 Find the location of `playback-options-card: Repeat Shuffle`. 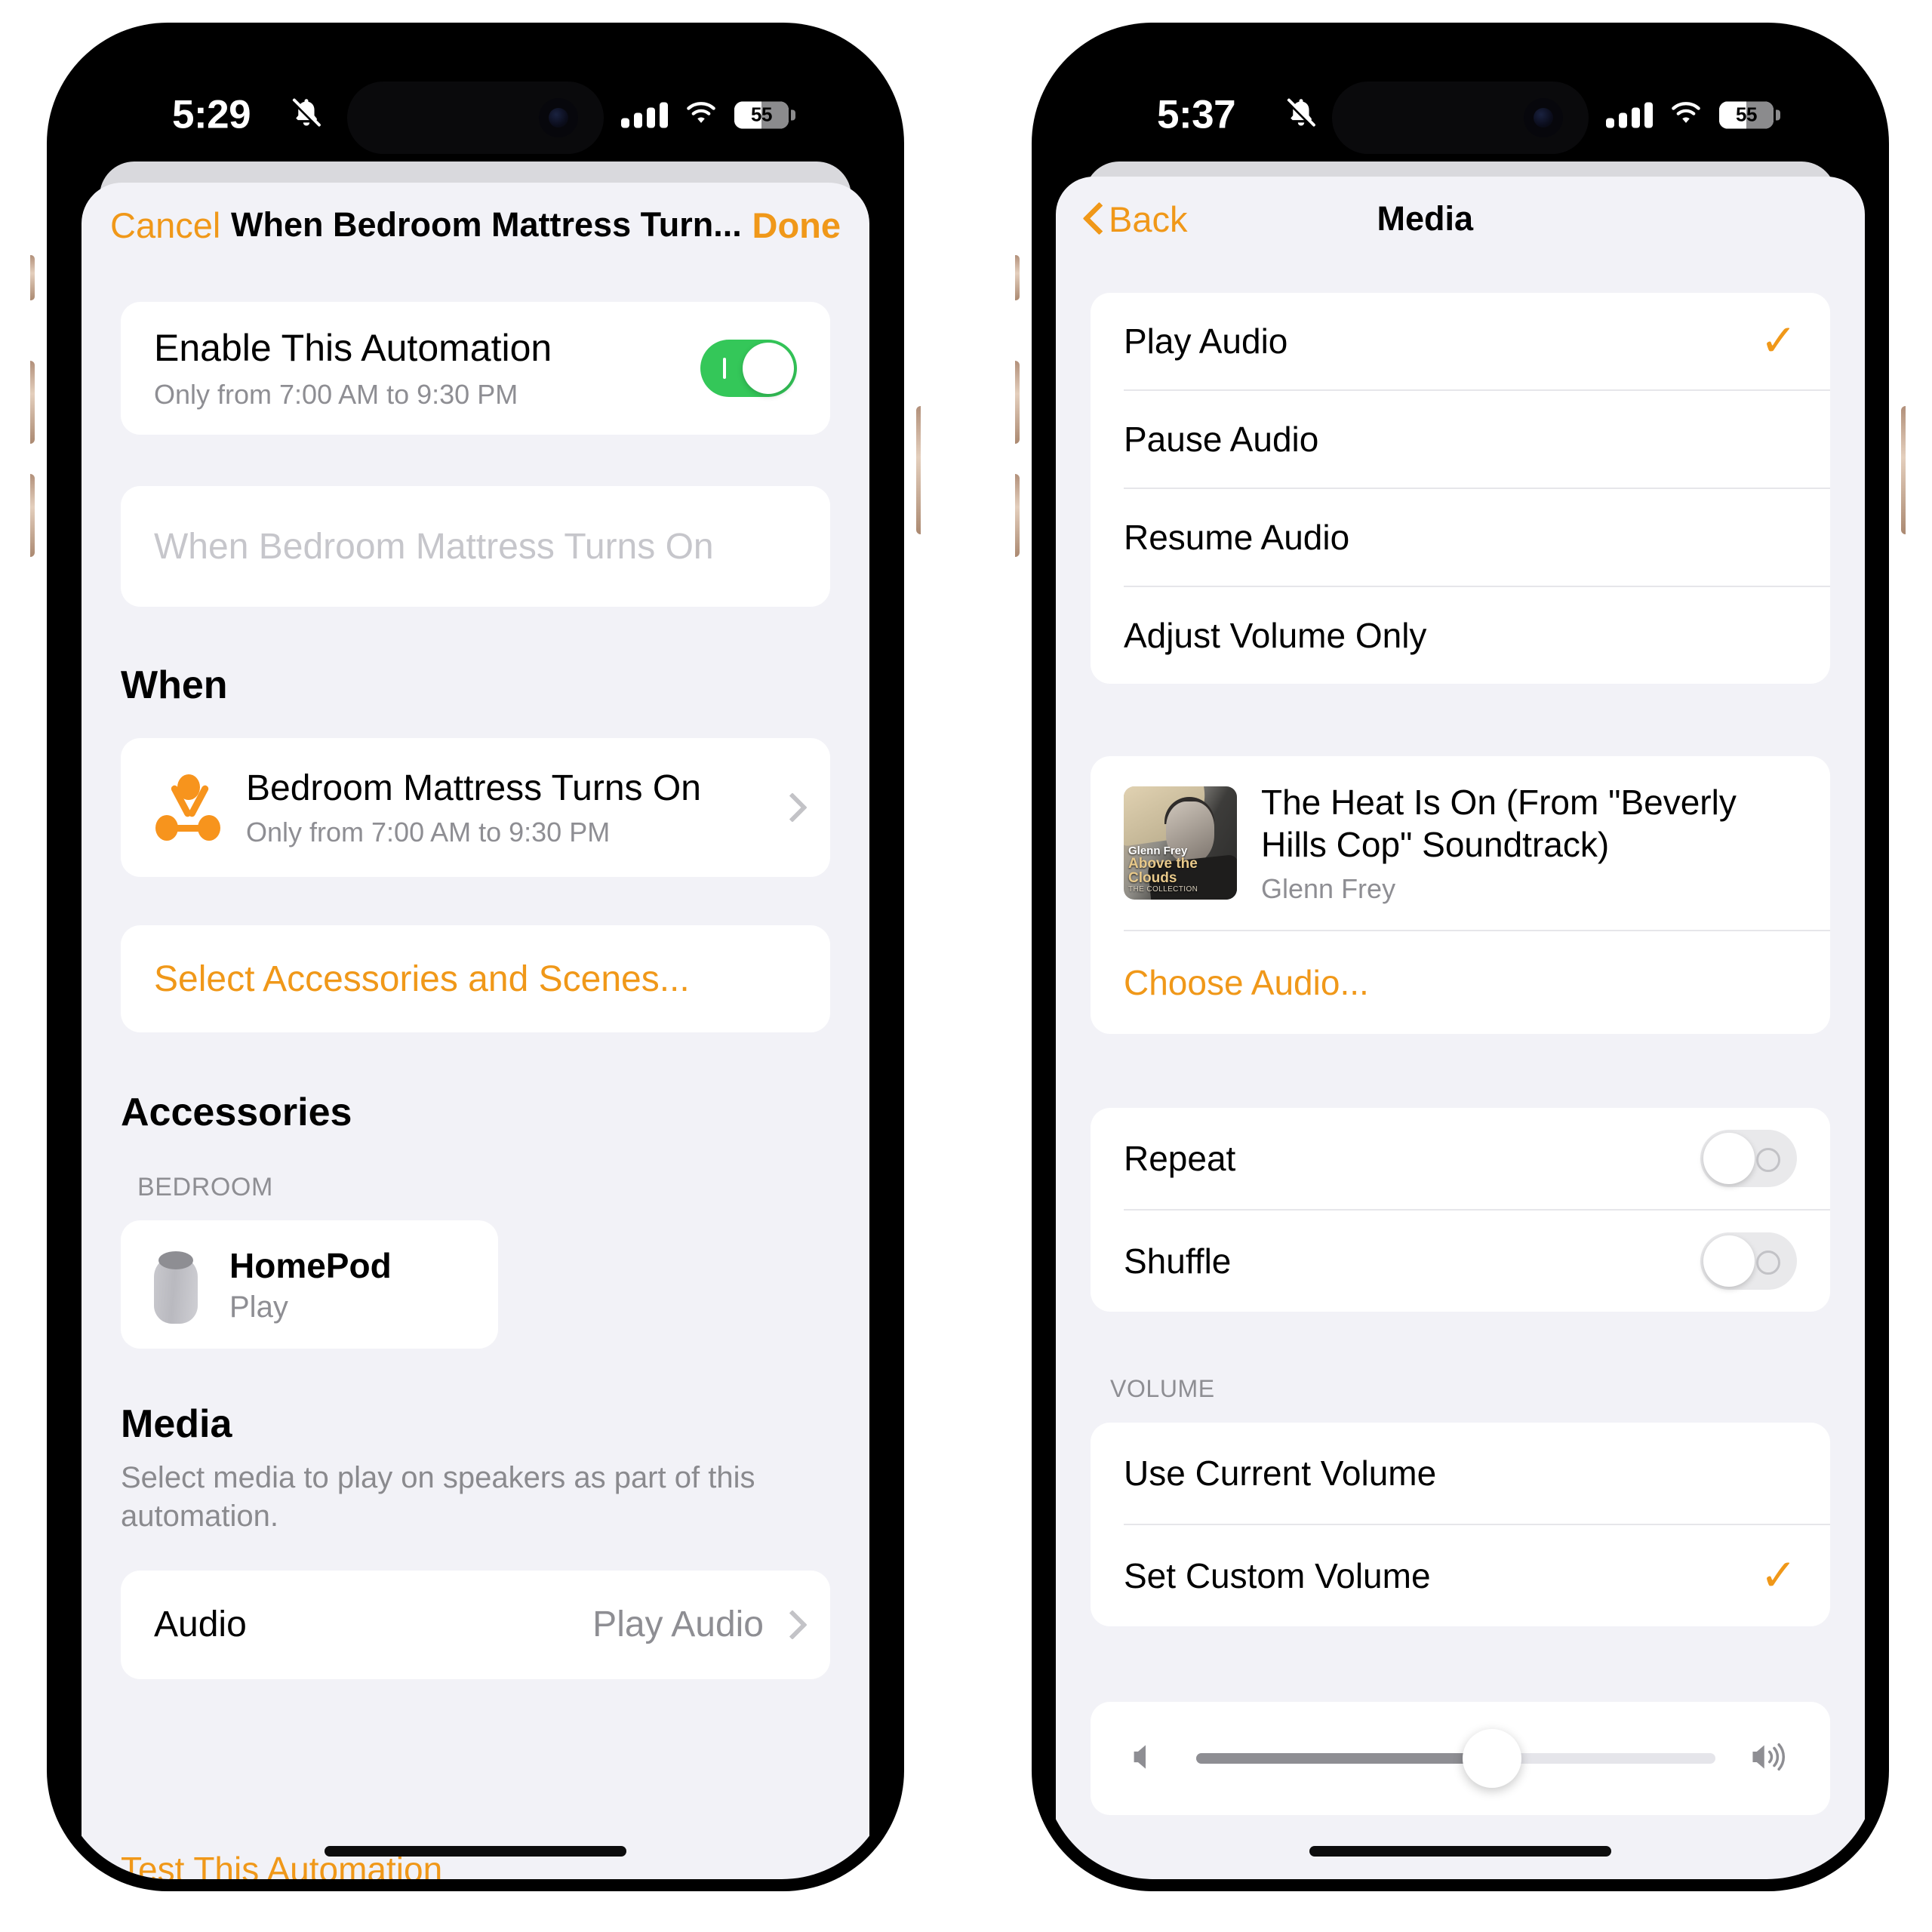

playback-options-card: Repeat Shuffle is located at coordinates (1460, 1210).